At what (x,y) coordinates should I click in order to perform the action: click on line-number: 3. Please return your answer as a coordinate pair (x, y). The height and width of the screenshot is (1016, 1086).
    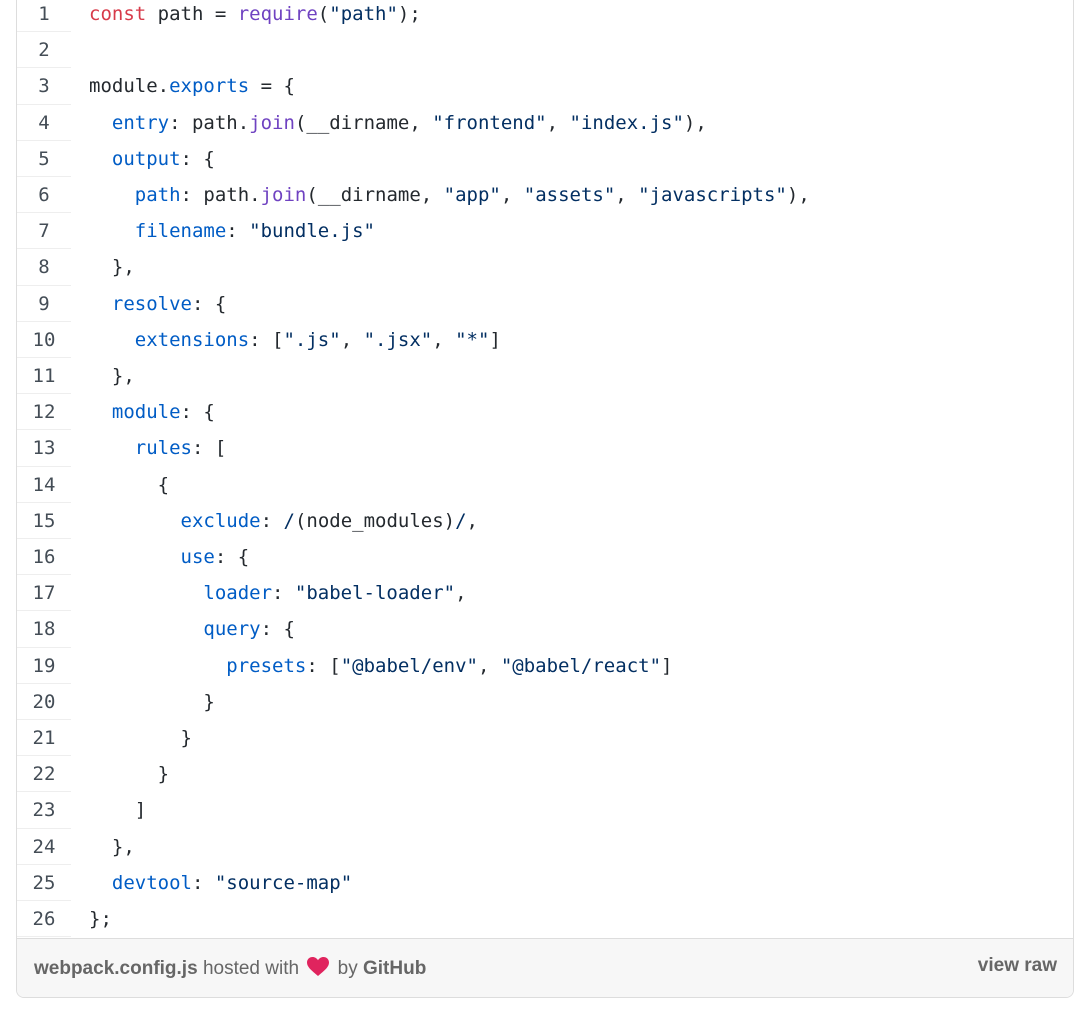
    Looking at the image, I should click on (44, 86).